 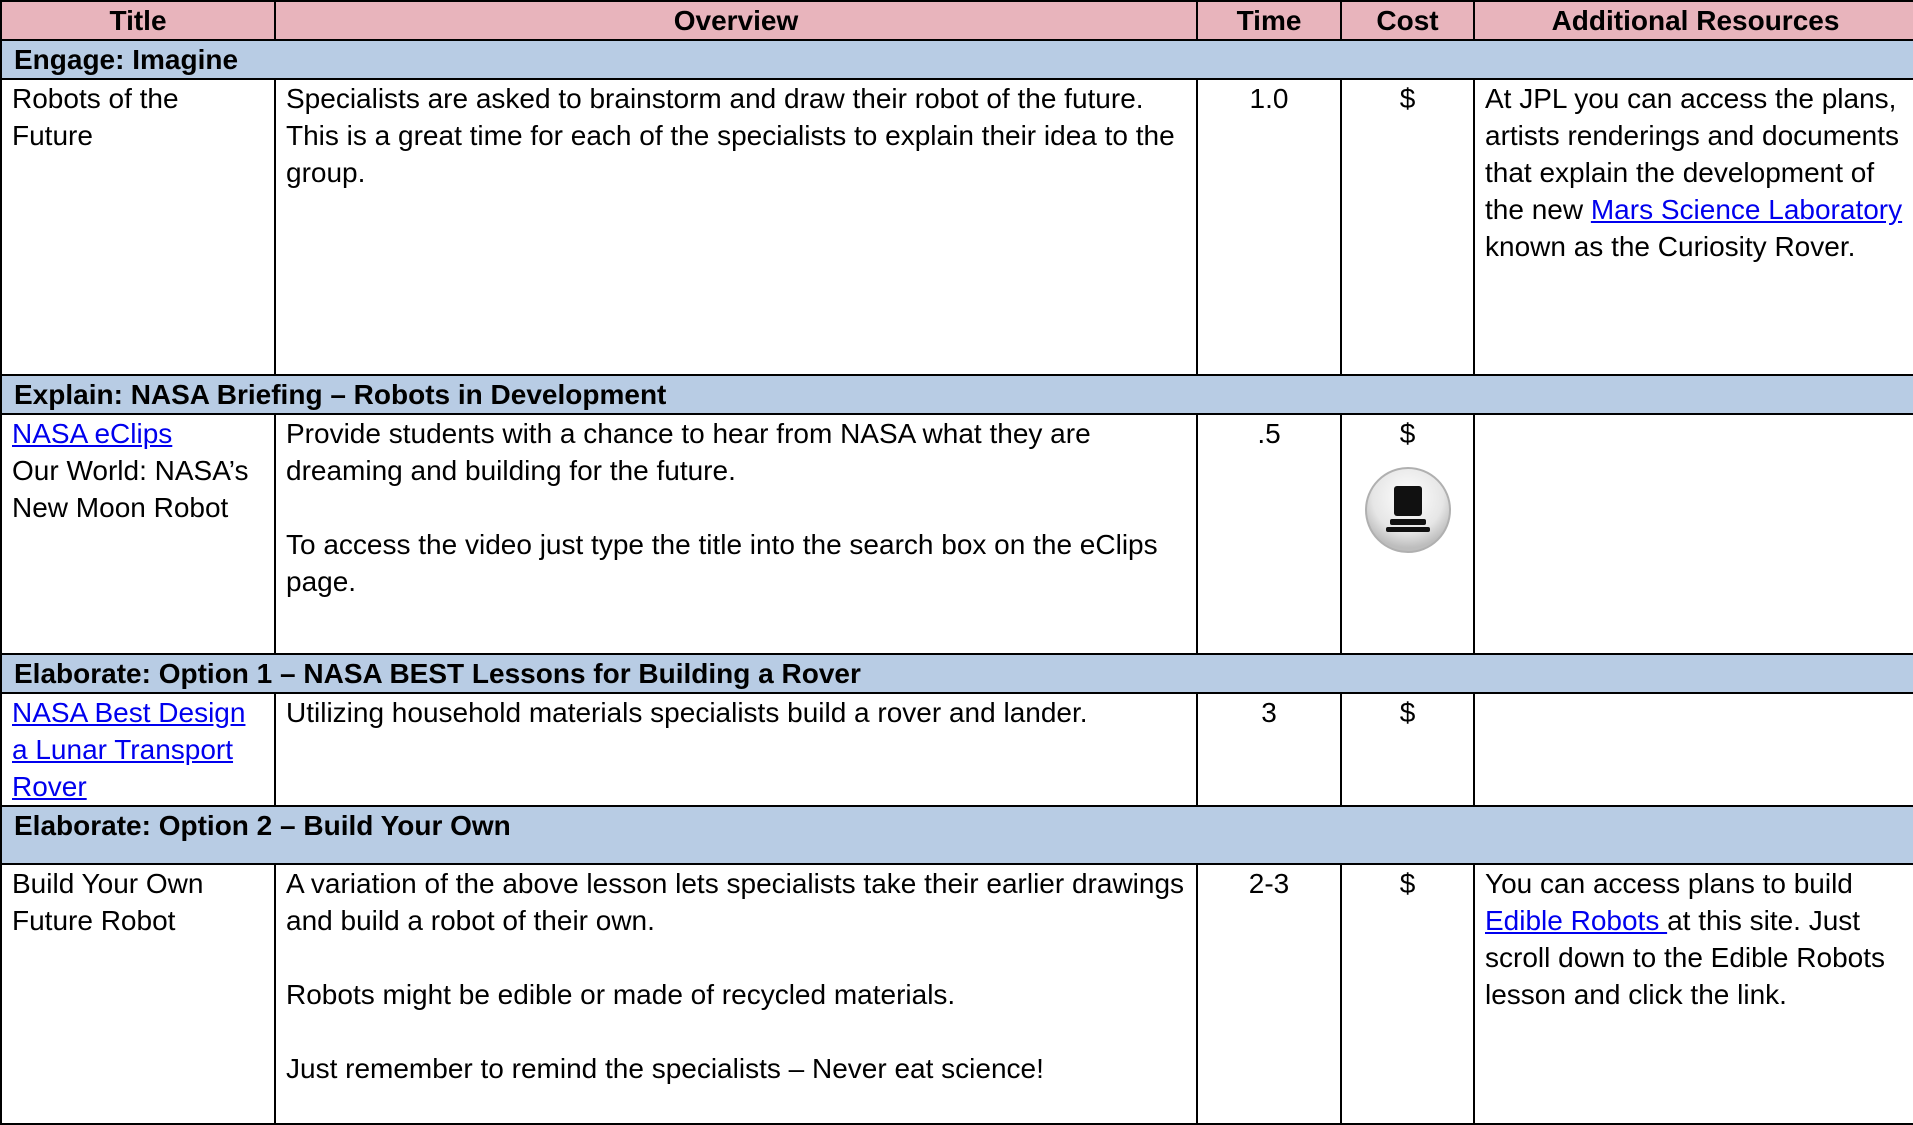 What do you see at coordinates (138, 994) in the screenshot?
I see `row-title: Build Your Own Future Robot` at bounding box center [138, 994].